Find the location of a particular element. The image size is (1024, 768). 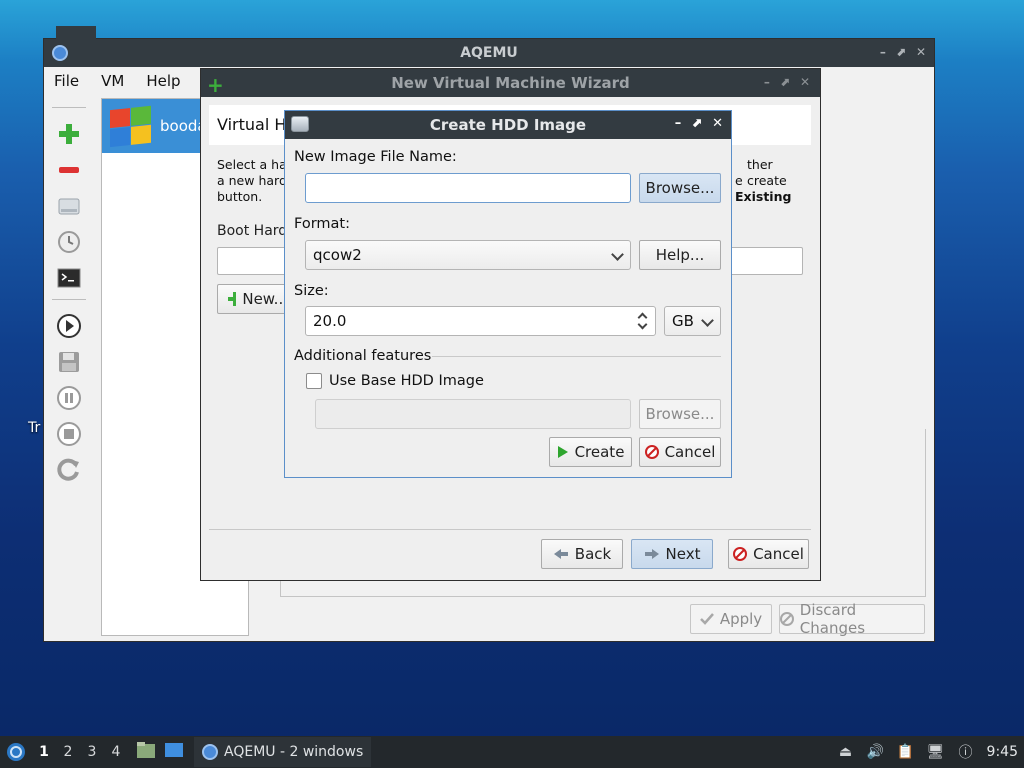

window-tab-stub is located at coordinates (76, 33).